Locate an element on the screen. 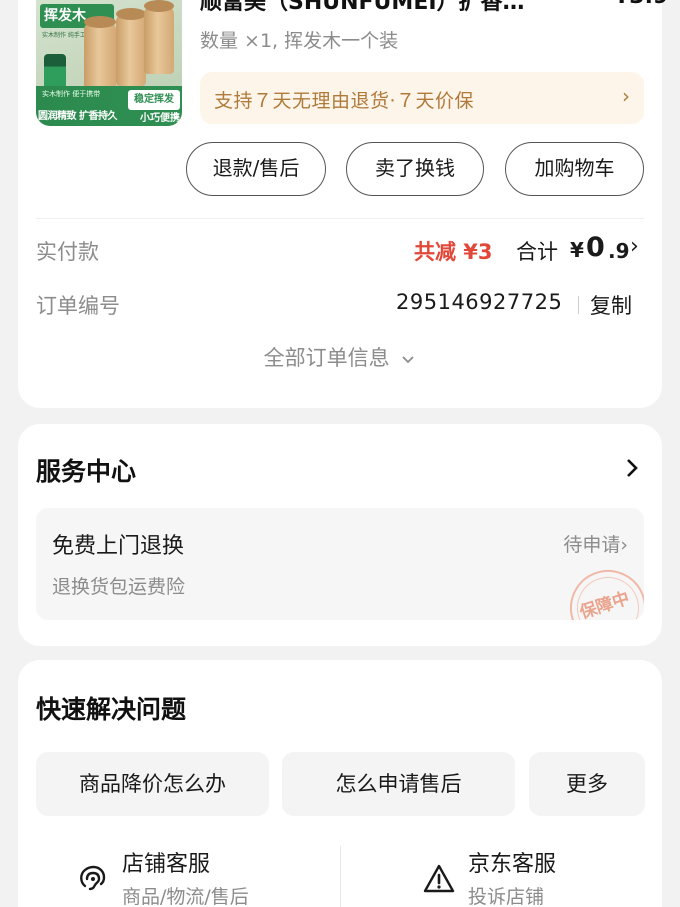 This screenshot has width=680, height=907. store-service-name: 店铺客服 is located at coordinates (166, 864).